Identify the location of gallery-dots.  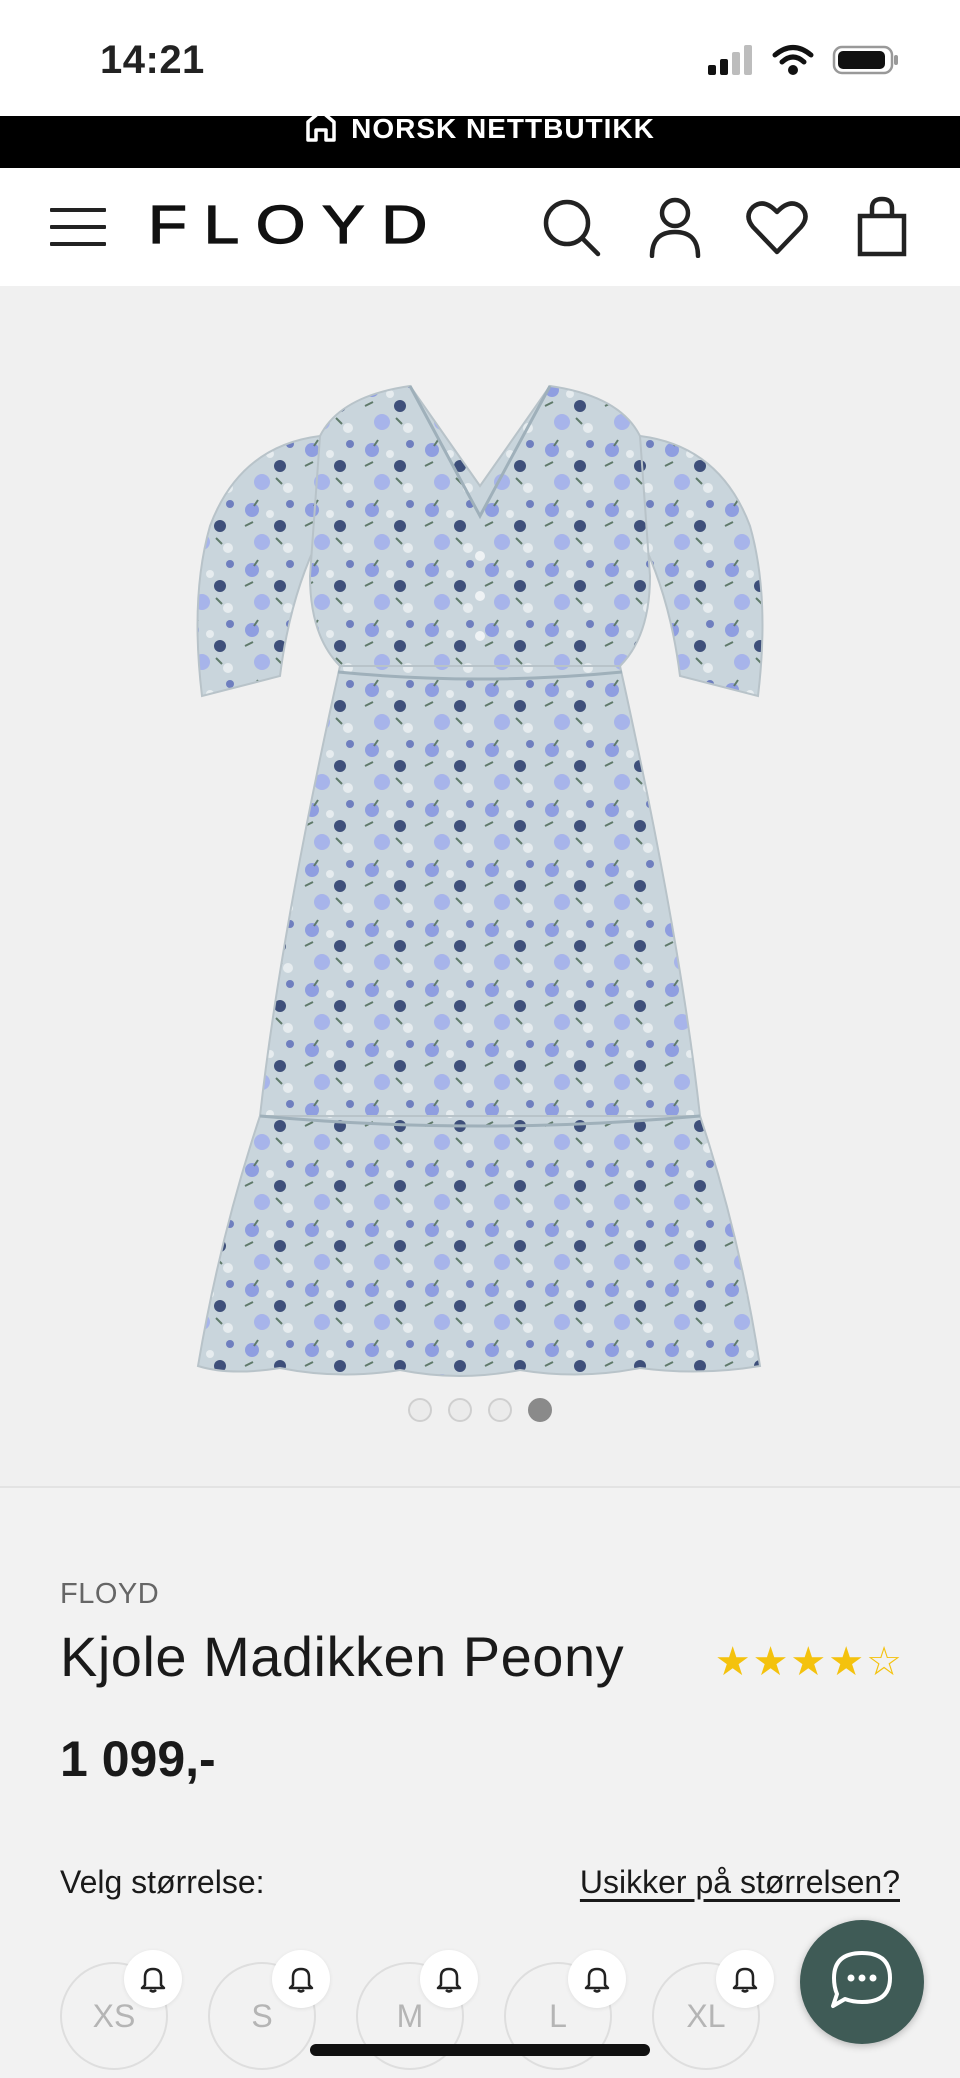
(480, 1410).